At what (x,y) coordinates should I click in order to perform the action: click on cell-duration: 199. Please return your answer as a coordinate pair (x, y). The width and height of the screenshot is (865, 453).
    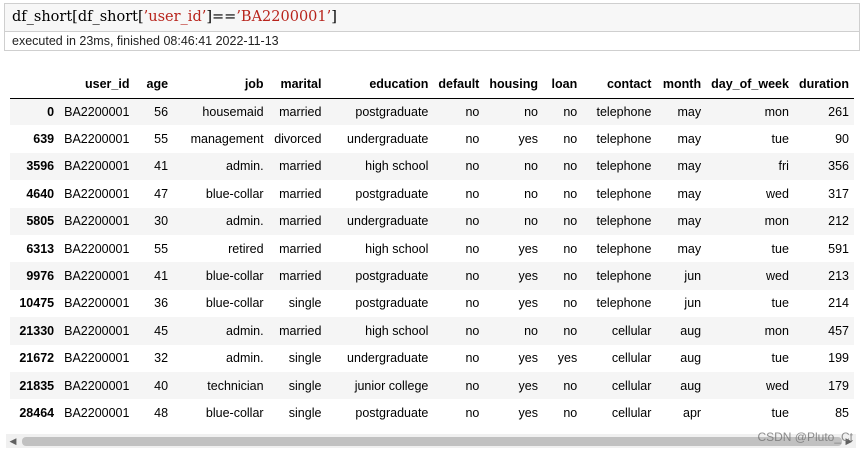
    Looking at the image, I should click on (838, 358).